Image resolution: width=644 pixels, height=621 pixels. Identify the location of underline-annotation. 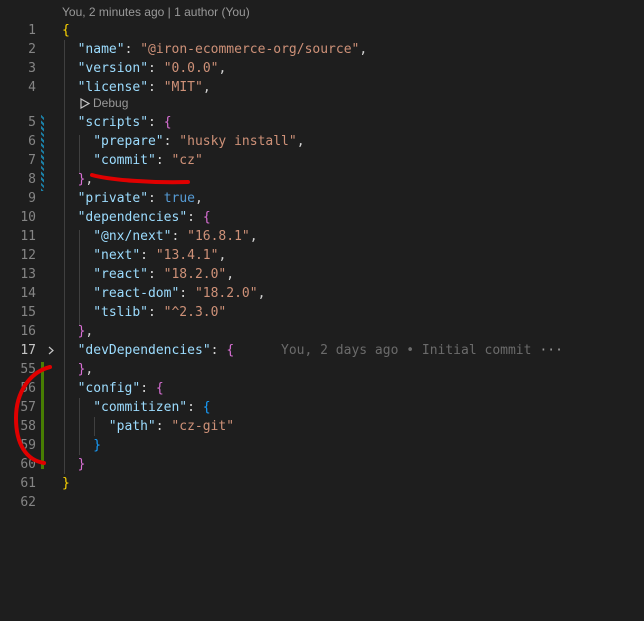
(140, 179).